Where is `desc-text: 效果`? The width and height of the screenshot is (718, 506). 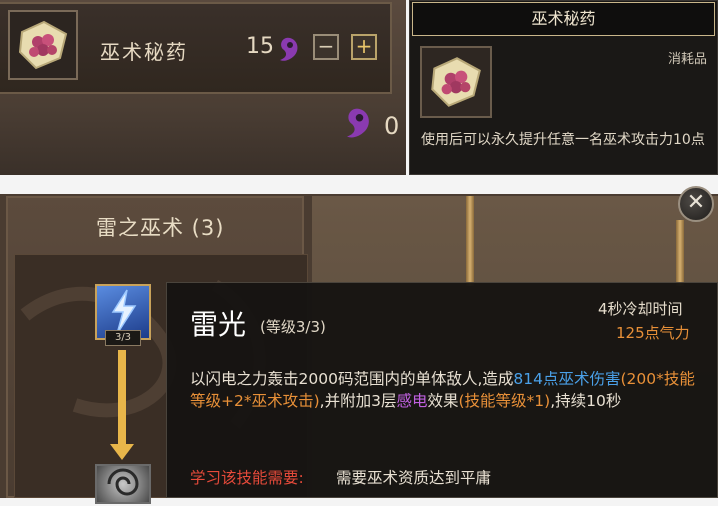
desc-text: 效果 is located at coordinates (443, 401).